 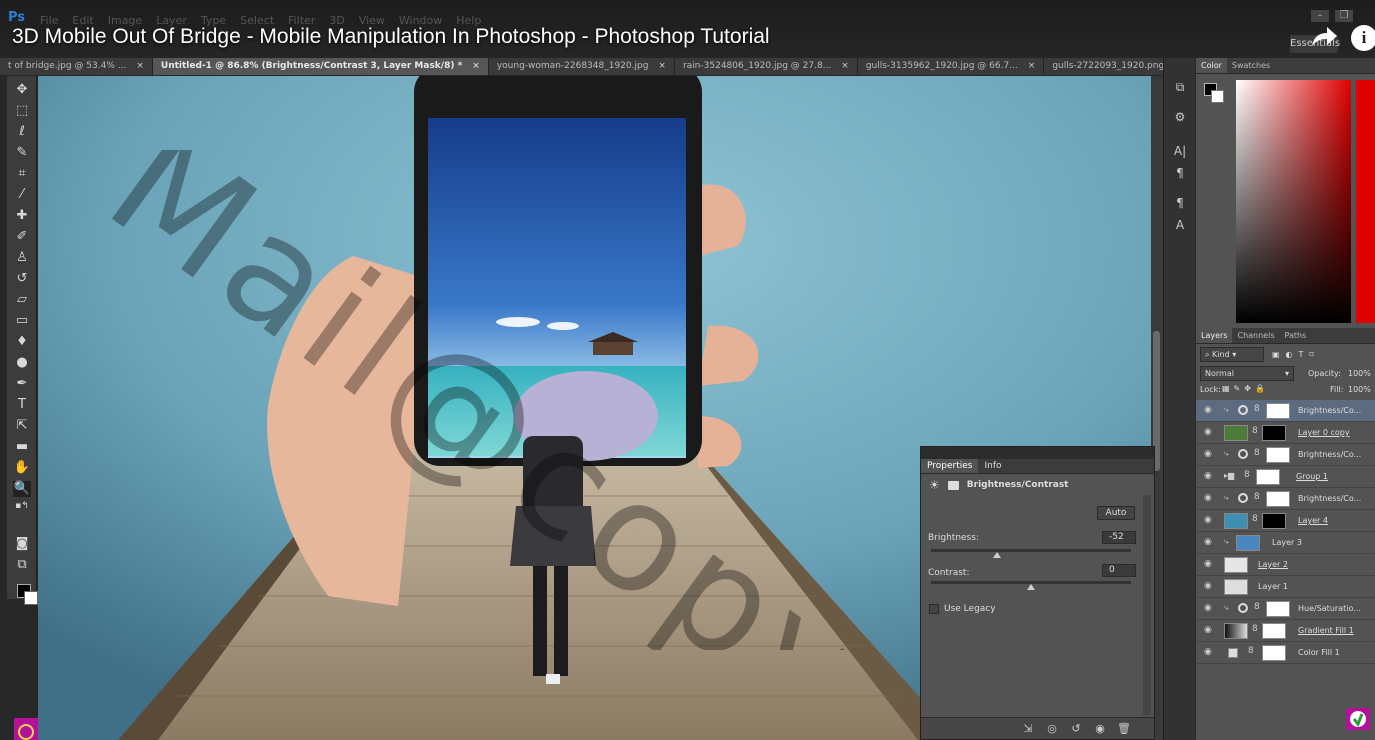 What do you see at coordinates (22, 468) in the screenshot?
I see `hand-tool-icon: ✋` at bounding box center [22, 468].